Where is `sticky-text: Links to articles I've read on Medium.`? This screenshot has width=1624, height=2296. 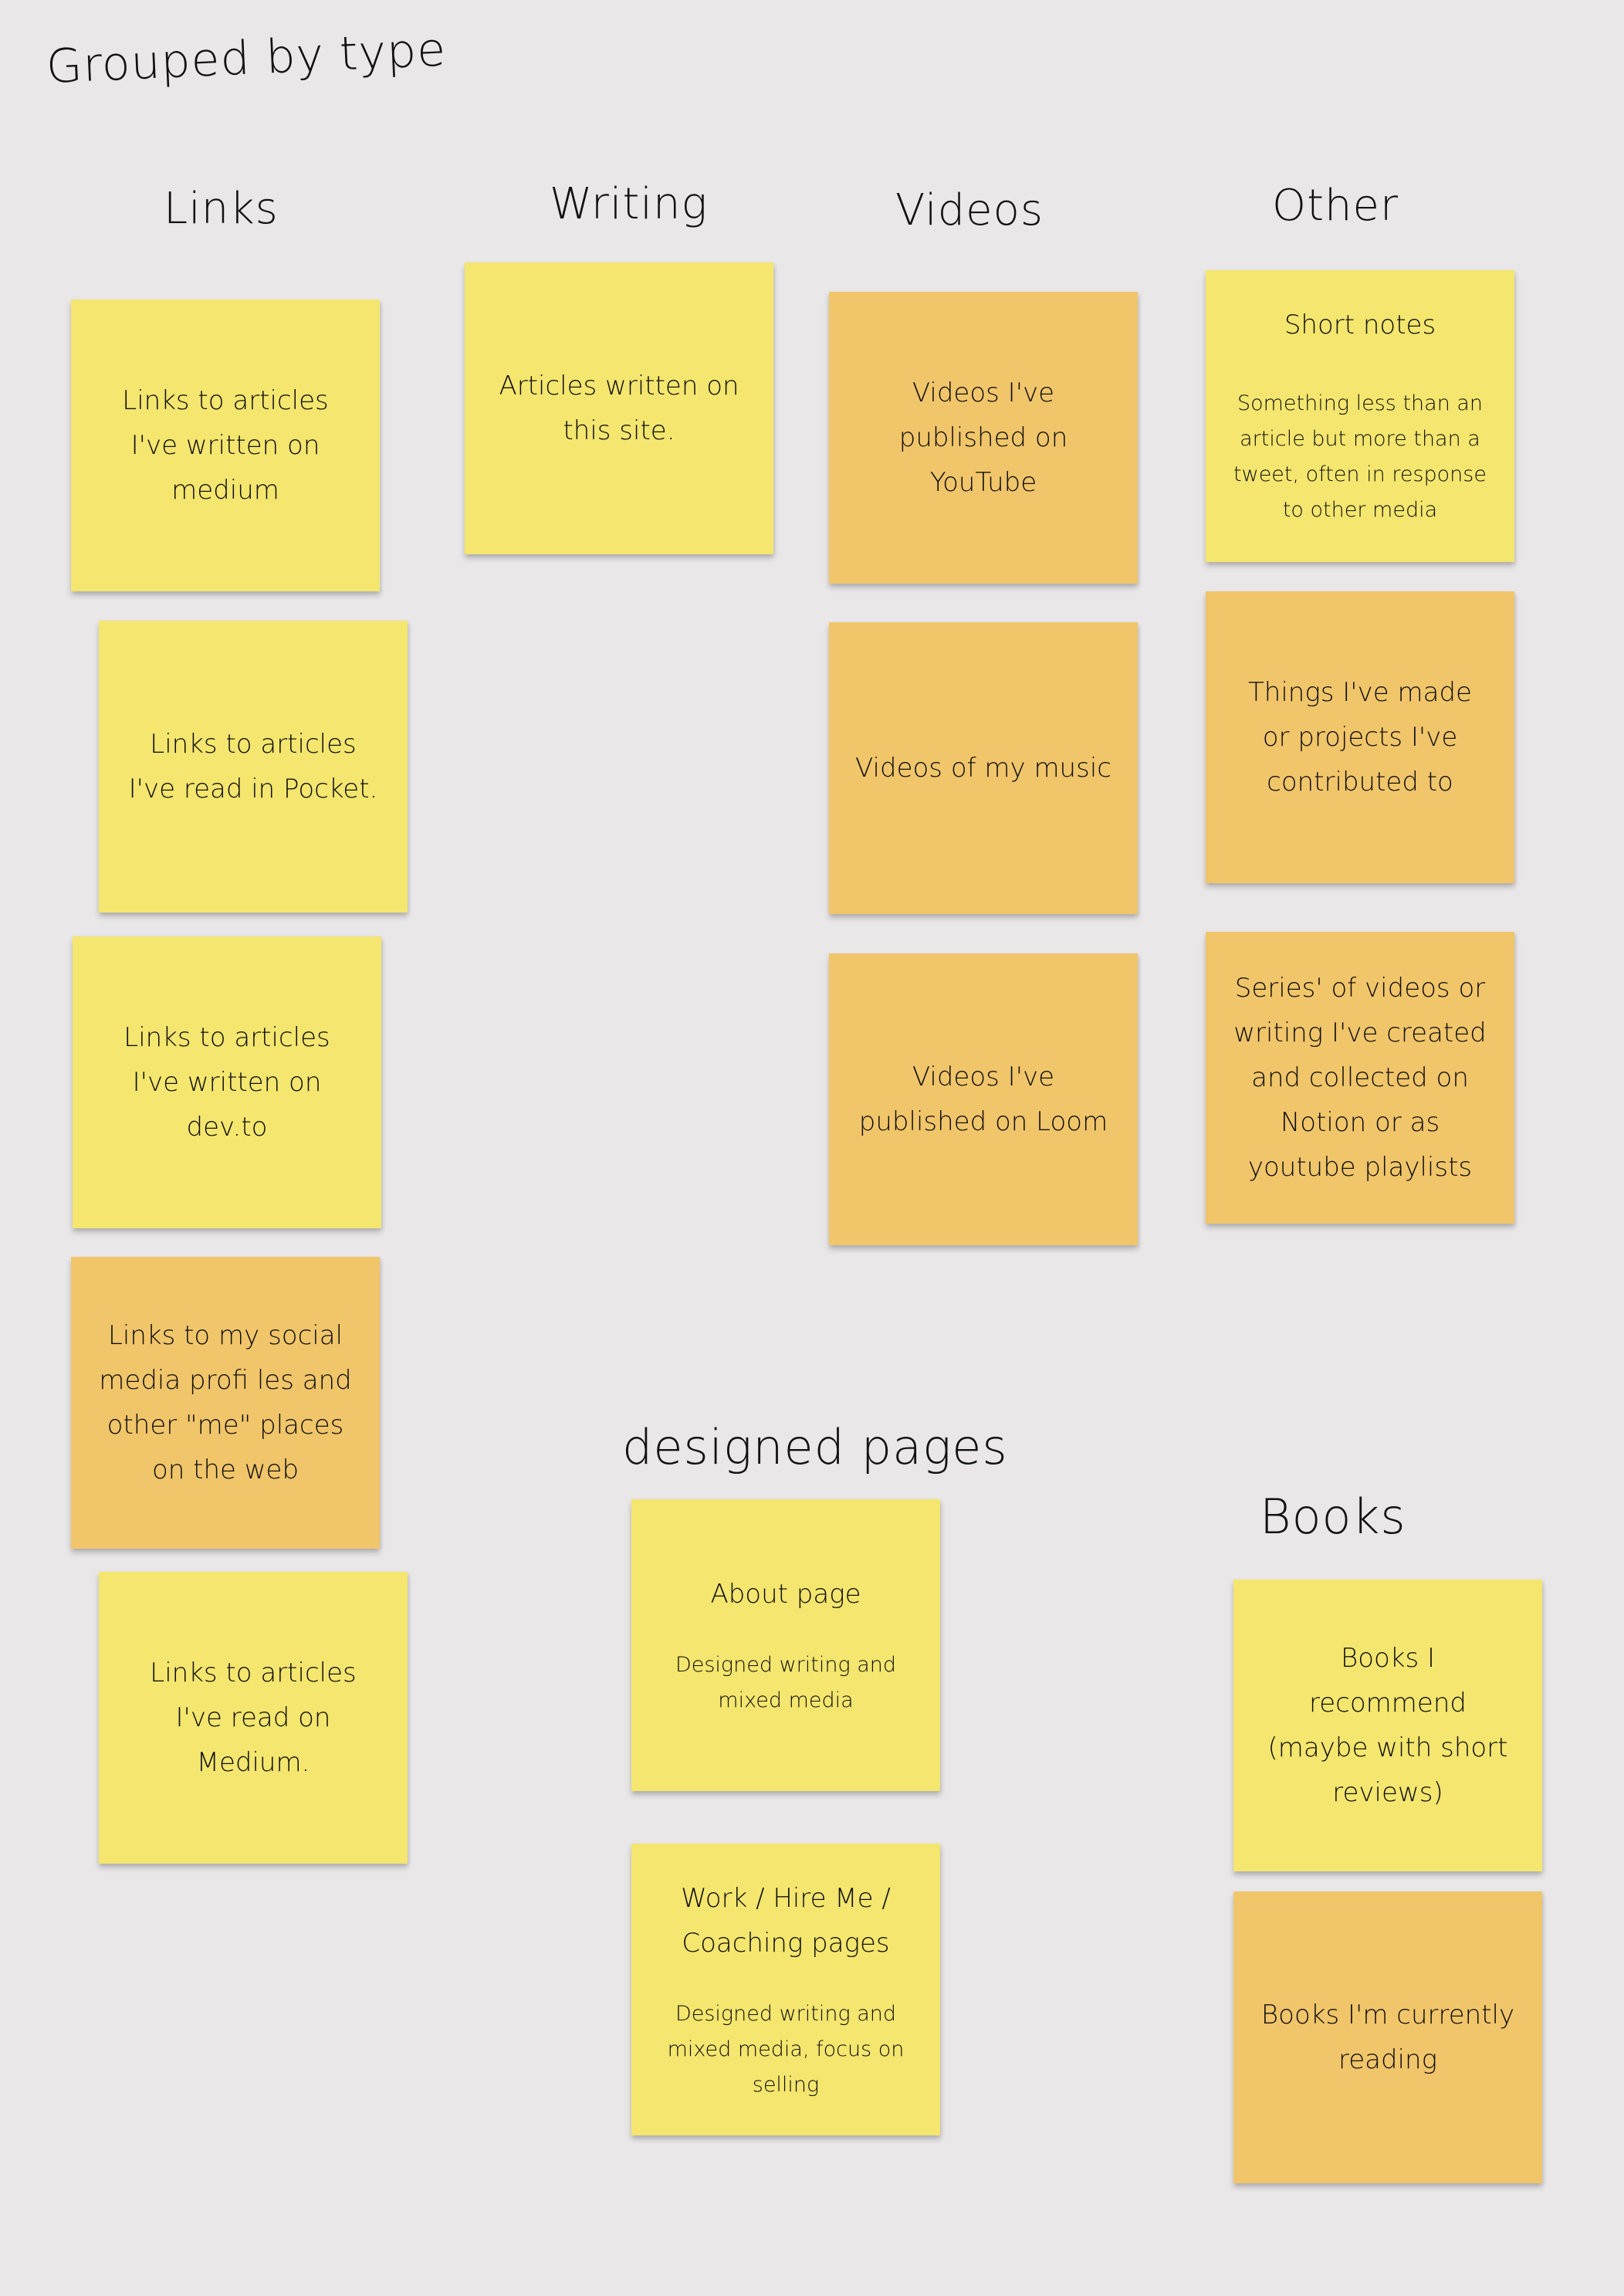
sticky-text: Links to articles I've read on Medium. is located at coordinates (254, 1718).